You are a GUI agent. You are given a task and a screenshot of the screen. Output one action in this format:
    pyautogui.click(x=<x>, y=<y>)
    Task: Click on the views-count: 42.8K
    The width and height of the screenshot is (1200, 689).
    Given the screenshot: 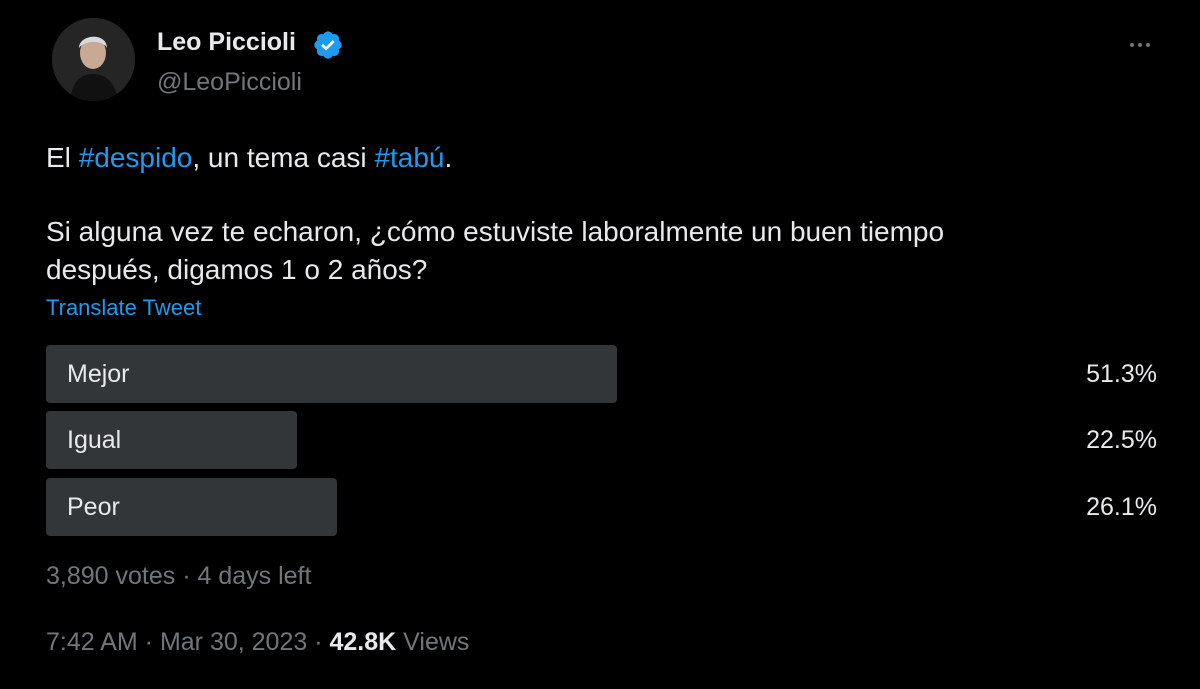 What is the action you would take?
    pyautogui.click(x=363, y=642)
    